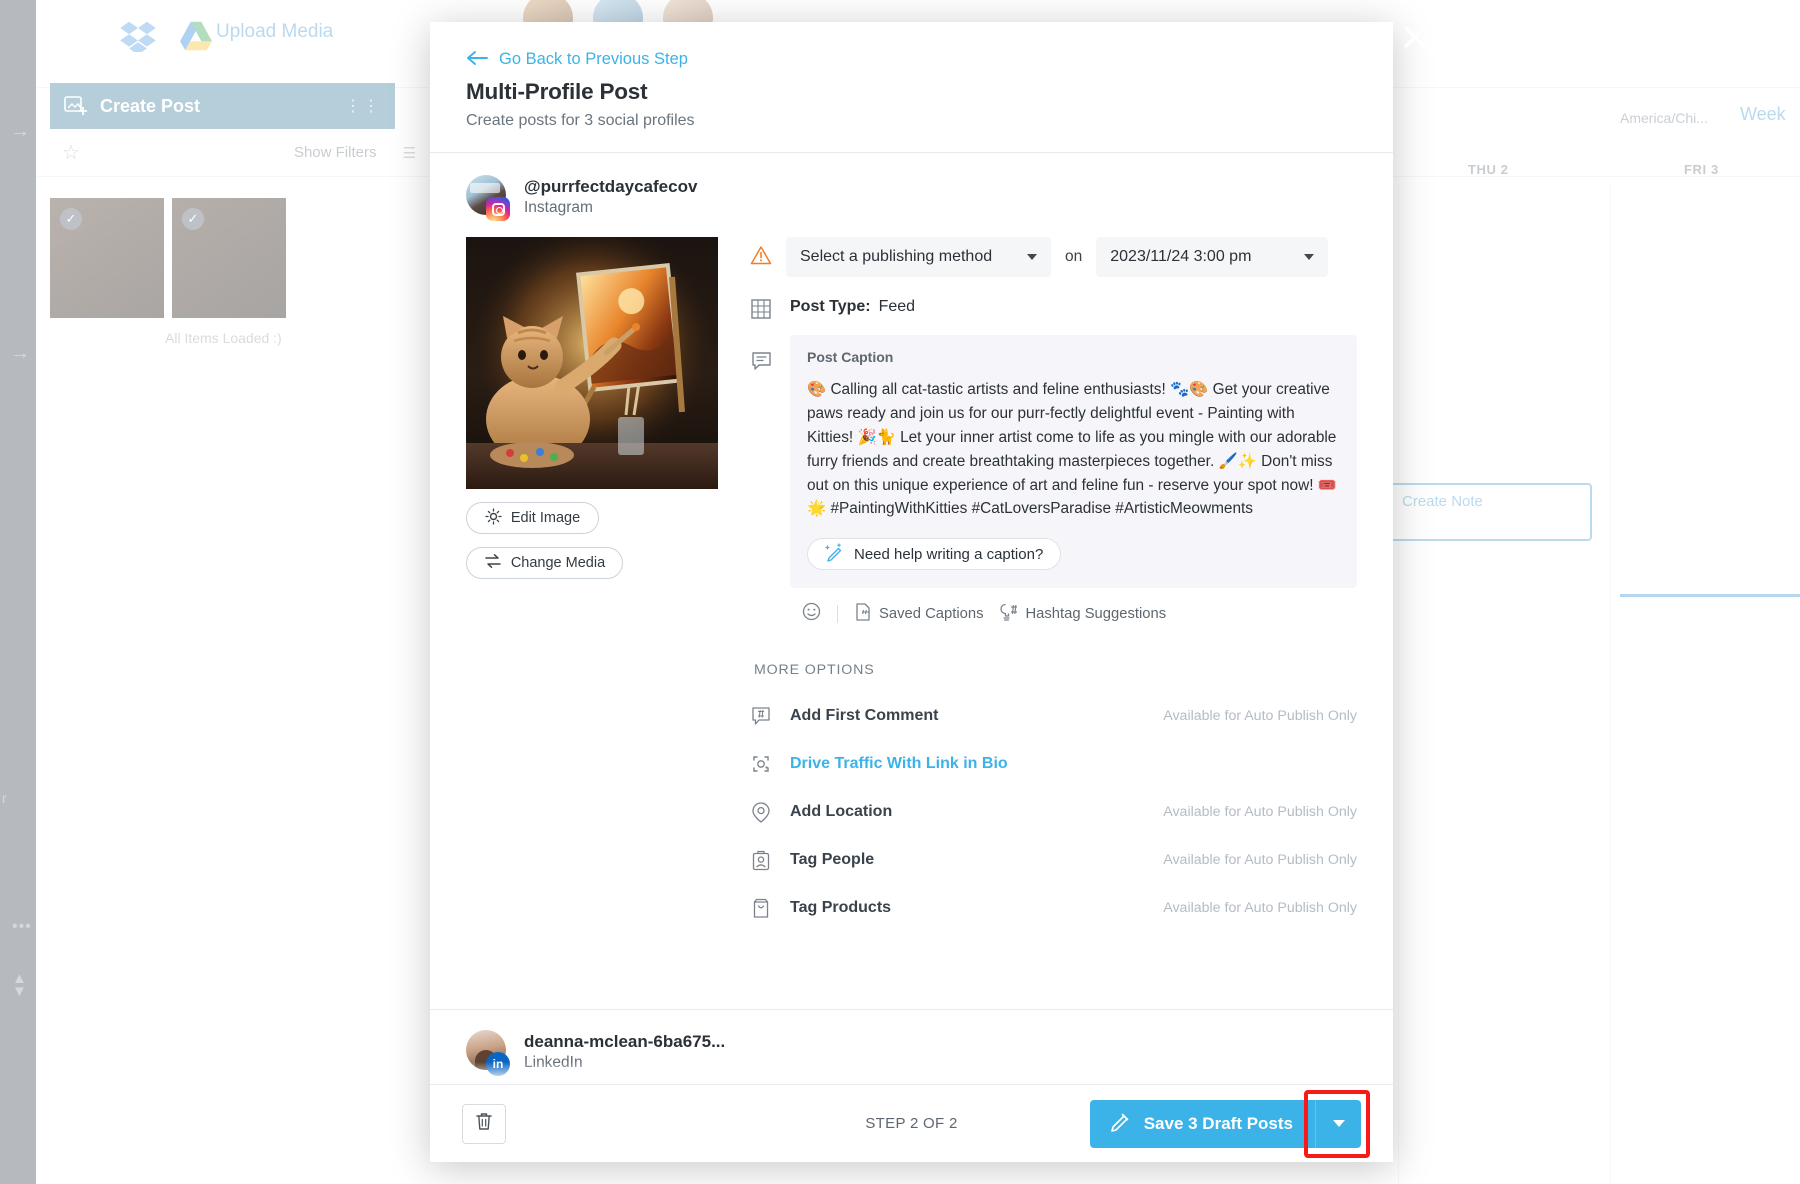 Image resolution: width=1800 pixels, height=1184 pixels. What do you see at coordinates (611, 186) in the screenshot?
I see `profile-handle: @purrfectdaycafecov` at bounding box center [611, 186].